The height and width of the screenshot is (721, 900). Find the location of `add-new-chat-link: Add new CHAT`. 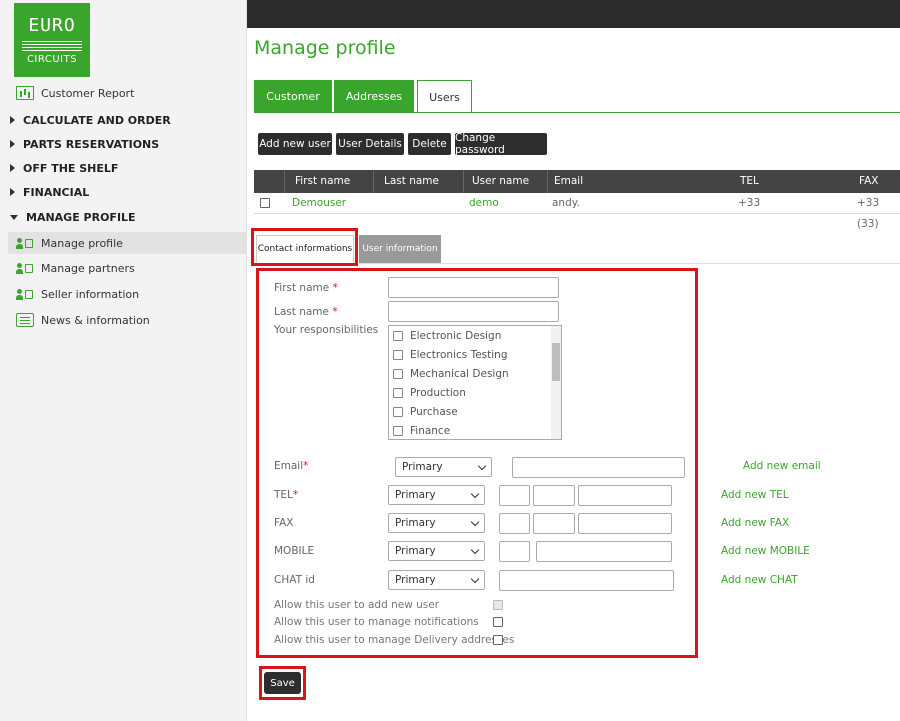

add-new-chat-link: Add new CHAT is located at coordinates (759, 580).